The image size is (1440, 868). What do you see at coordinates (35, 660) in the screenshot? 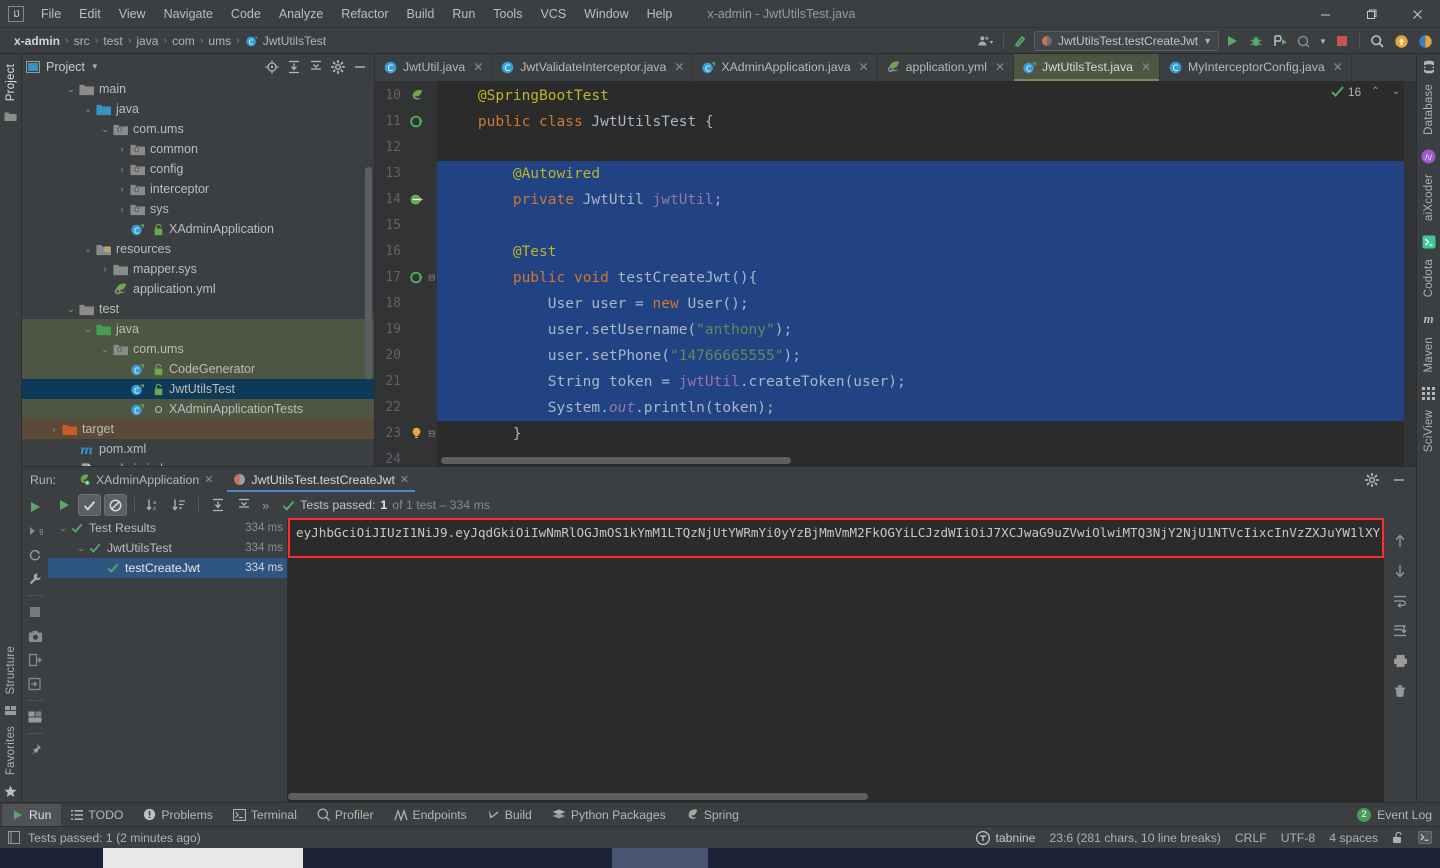
I see `export-test-results-icon` at bounding box center [35, 660].